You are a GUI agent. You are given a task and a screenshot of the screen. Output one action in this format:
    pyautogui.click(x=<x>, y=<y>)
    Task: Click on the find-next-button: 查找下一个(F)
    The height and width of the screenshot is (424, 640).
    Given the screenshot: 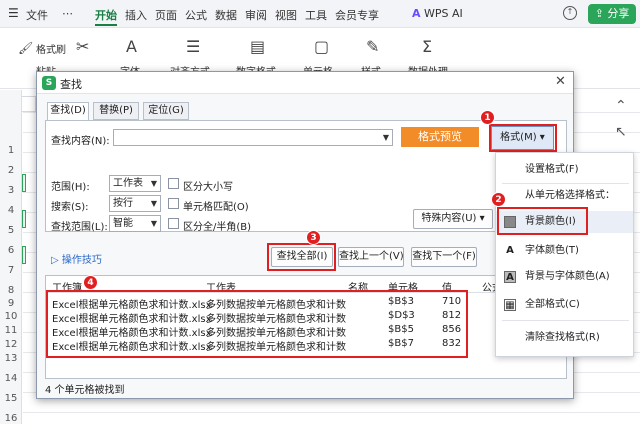 What is the action you would take?
    pyautogui.click(x=444, y=257)
    